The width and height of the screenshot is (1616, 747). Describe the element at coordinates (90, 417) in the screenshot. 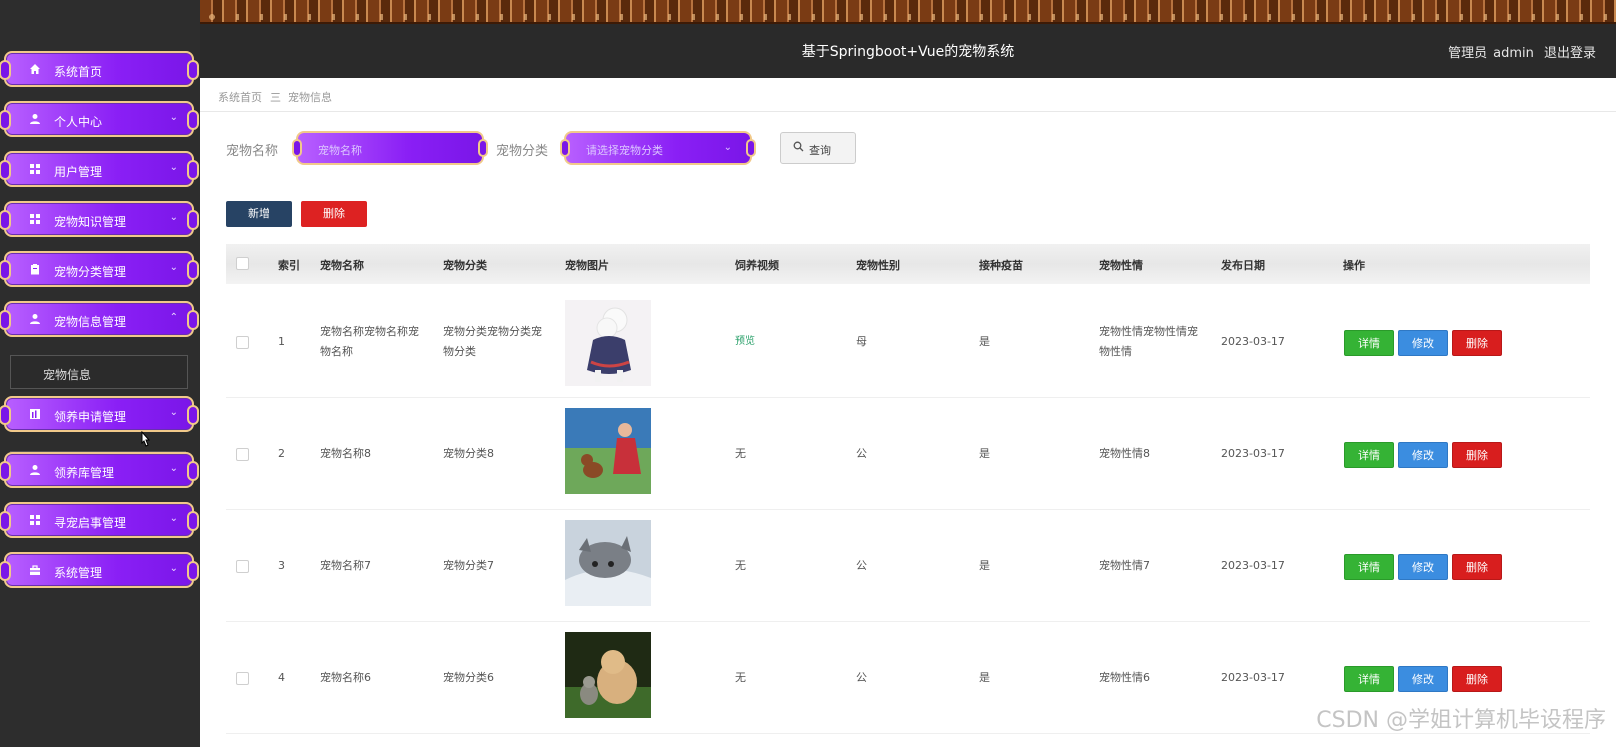

I see `menu-label: 领养申请管理` at that location.